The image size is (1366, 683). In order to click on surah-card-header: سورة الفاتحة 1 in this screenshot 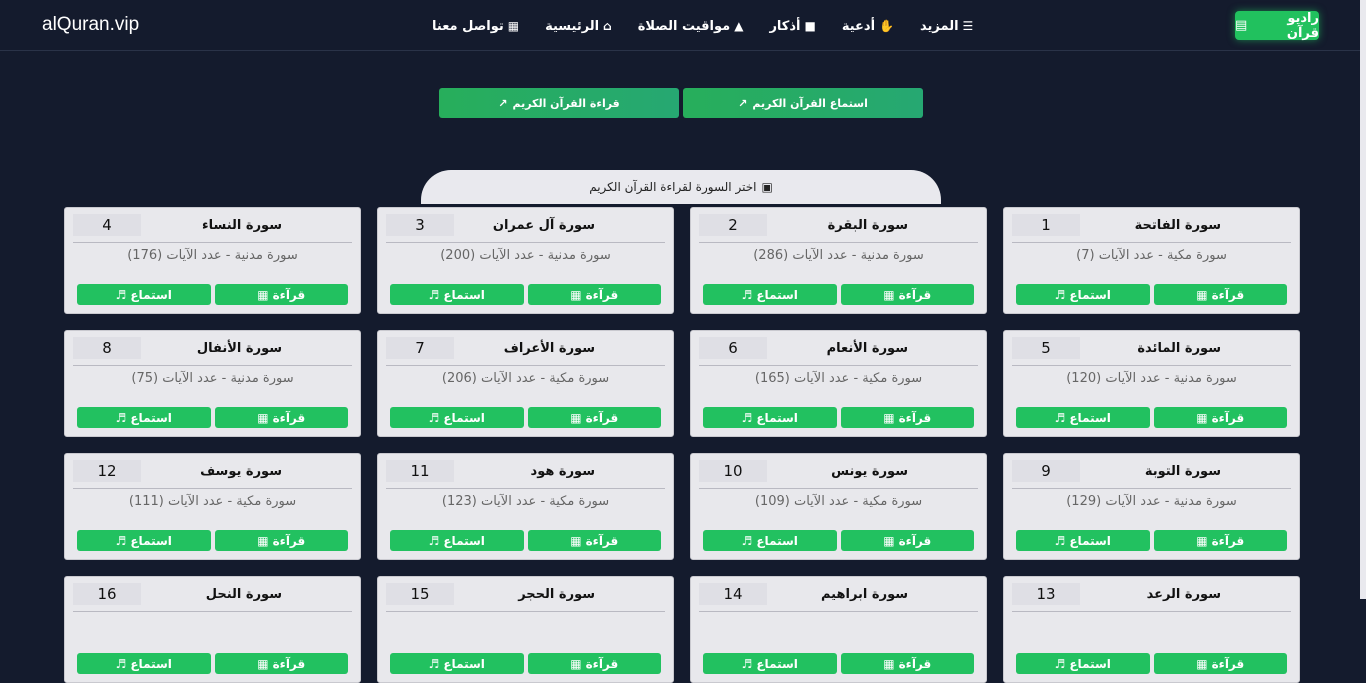, I will do `click(1151, 225)`.